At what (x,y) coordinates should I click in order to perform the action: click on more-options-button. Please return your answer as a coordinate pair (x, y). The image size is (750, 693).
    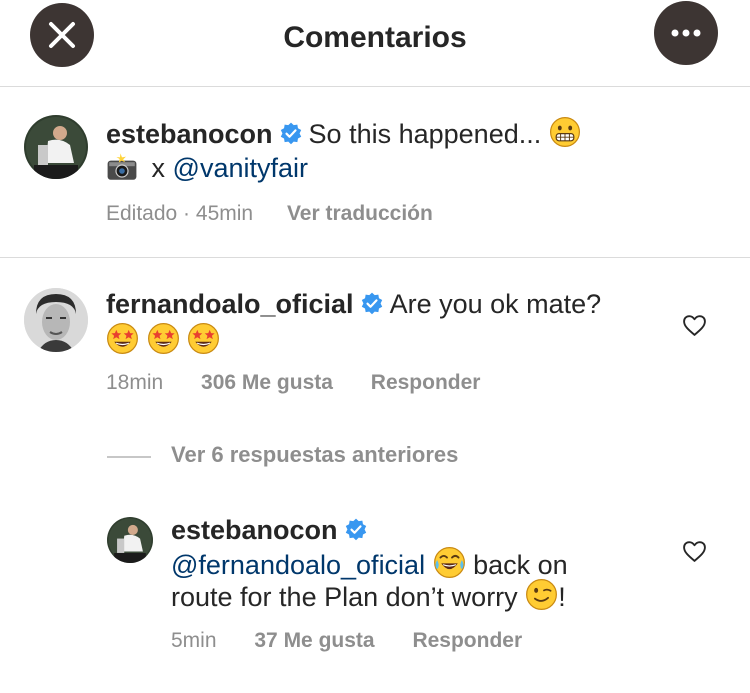
    Looking at the image, I should click on (686, 33).